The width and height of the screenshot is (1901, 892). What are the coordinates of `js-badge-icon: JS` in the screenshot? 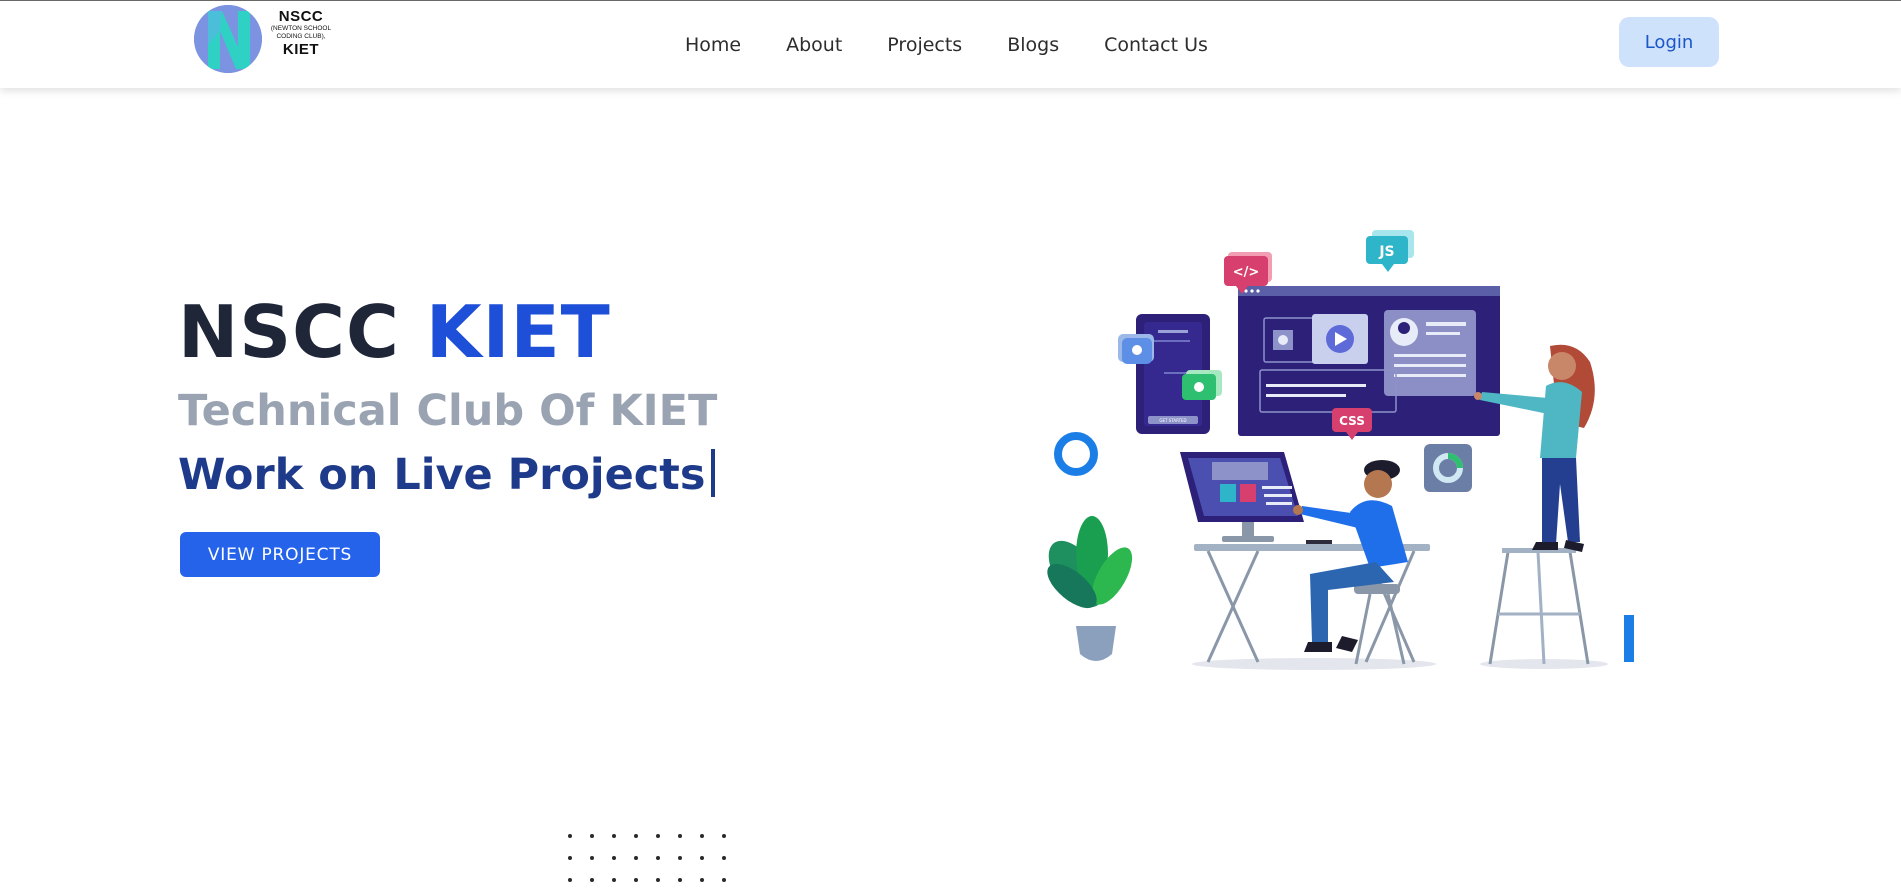 It's located at (1390, 251).